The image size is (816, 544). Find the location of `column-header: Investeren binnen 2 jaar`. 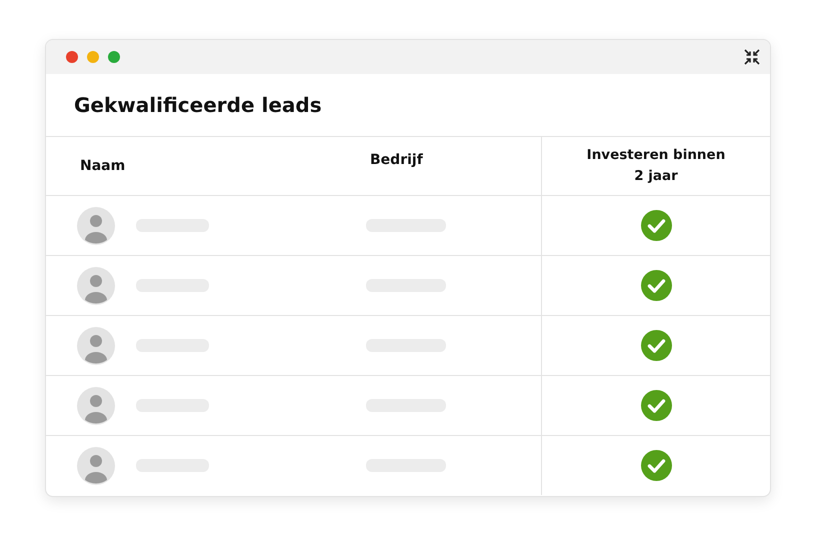

column-header: Investeren binnen 2 jaar is located at coordinates (656, 166).